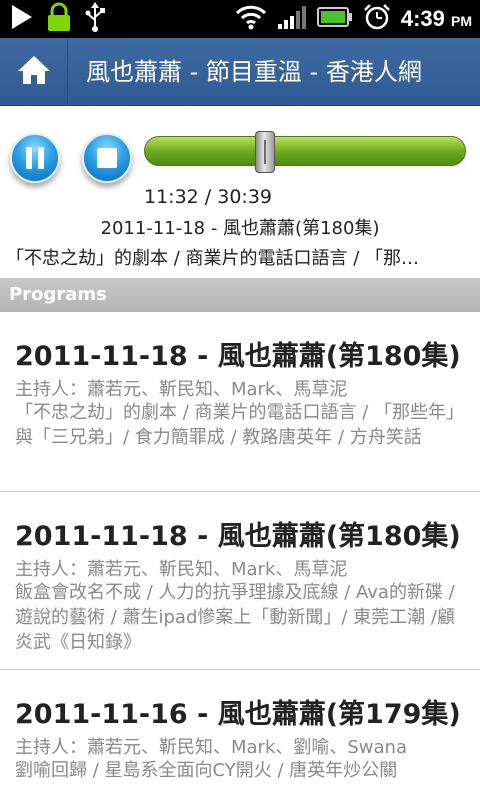 The height and width of the screenshot is (800, 480). Describe the element at coordinates (292, 19) in the screenshot. I see `signal-icon` at that location.